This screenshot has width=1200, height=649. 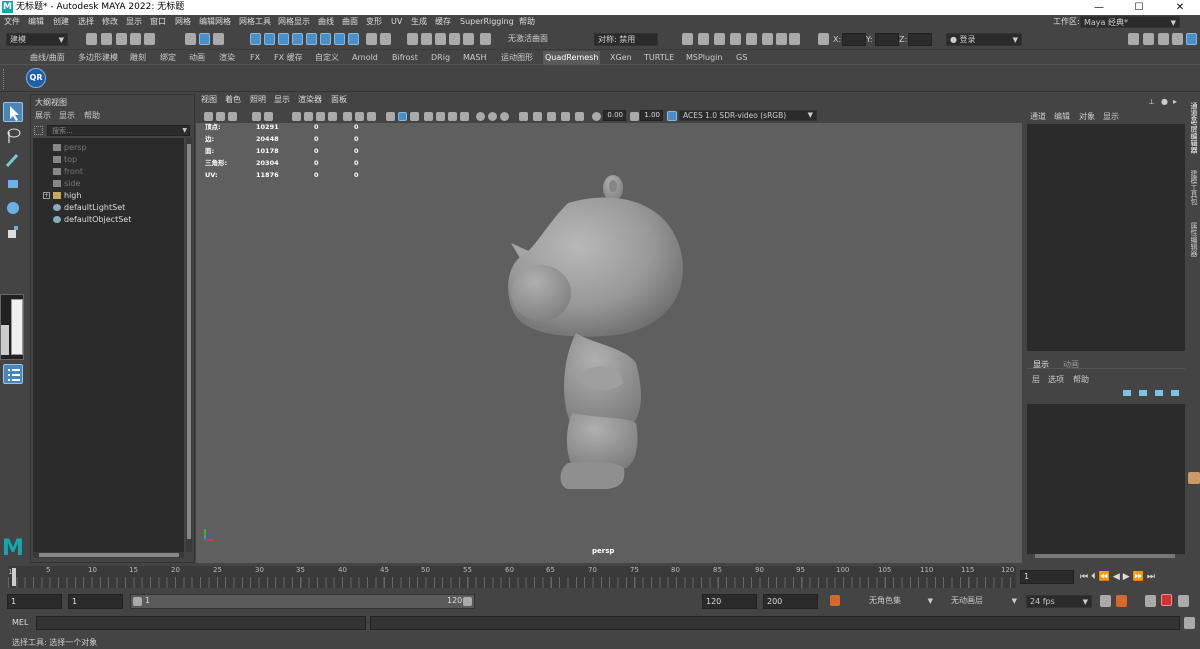 I want to click on snap-point-icon, so click(x=283, y=39).